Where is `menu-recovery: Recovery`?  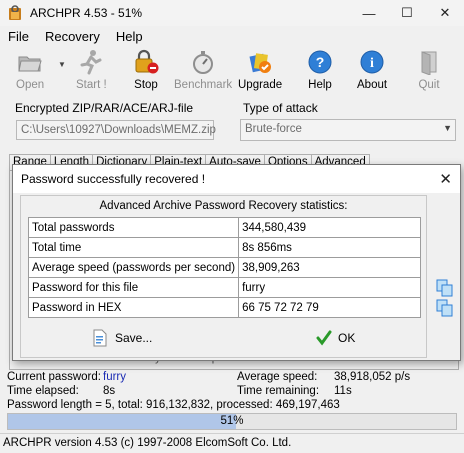
menu-recovery: Recovery is located at coordinates (72, 36).